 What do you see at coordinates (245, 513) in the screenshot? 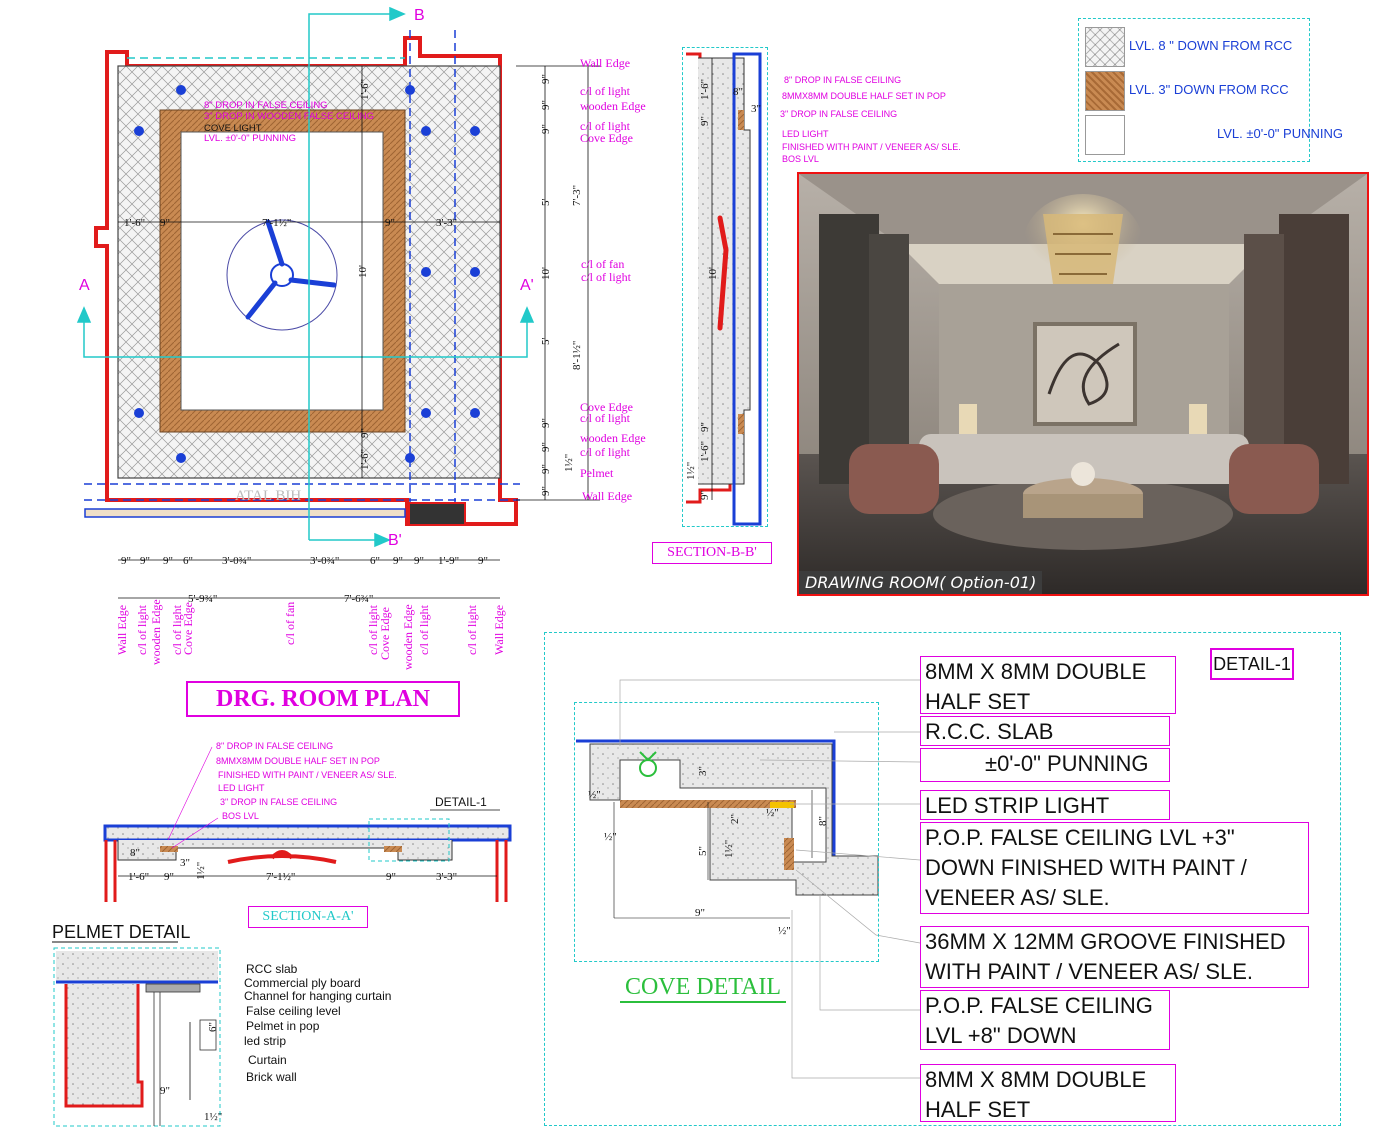
I see `plan-curtain-rail` at bounding box center [245, 513].